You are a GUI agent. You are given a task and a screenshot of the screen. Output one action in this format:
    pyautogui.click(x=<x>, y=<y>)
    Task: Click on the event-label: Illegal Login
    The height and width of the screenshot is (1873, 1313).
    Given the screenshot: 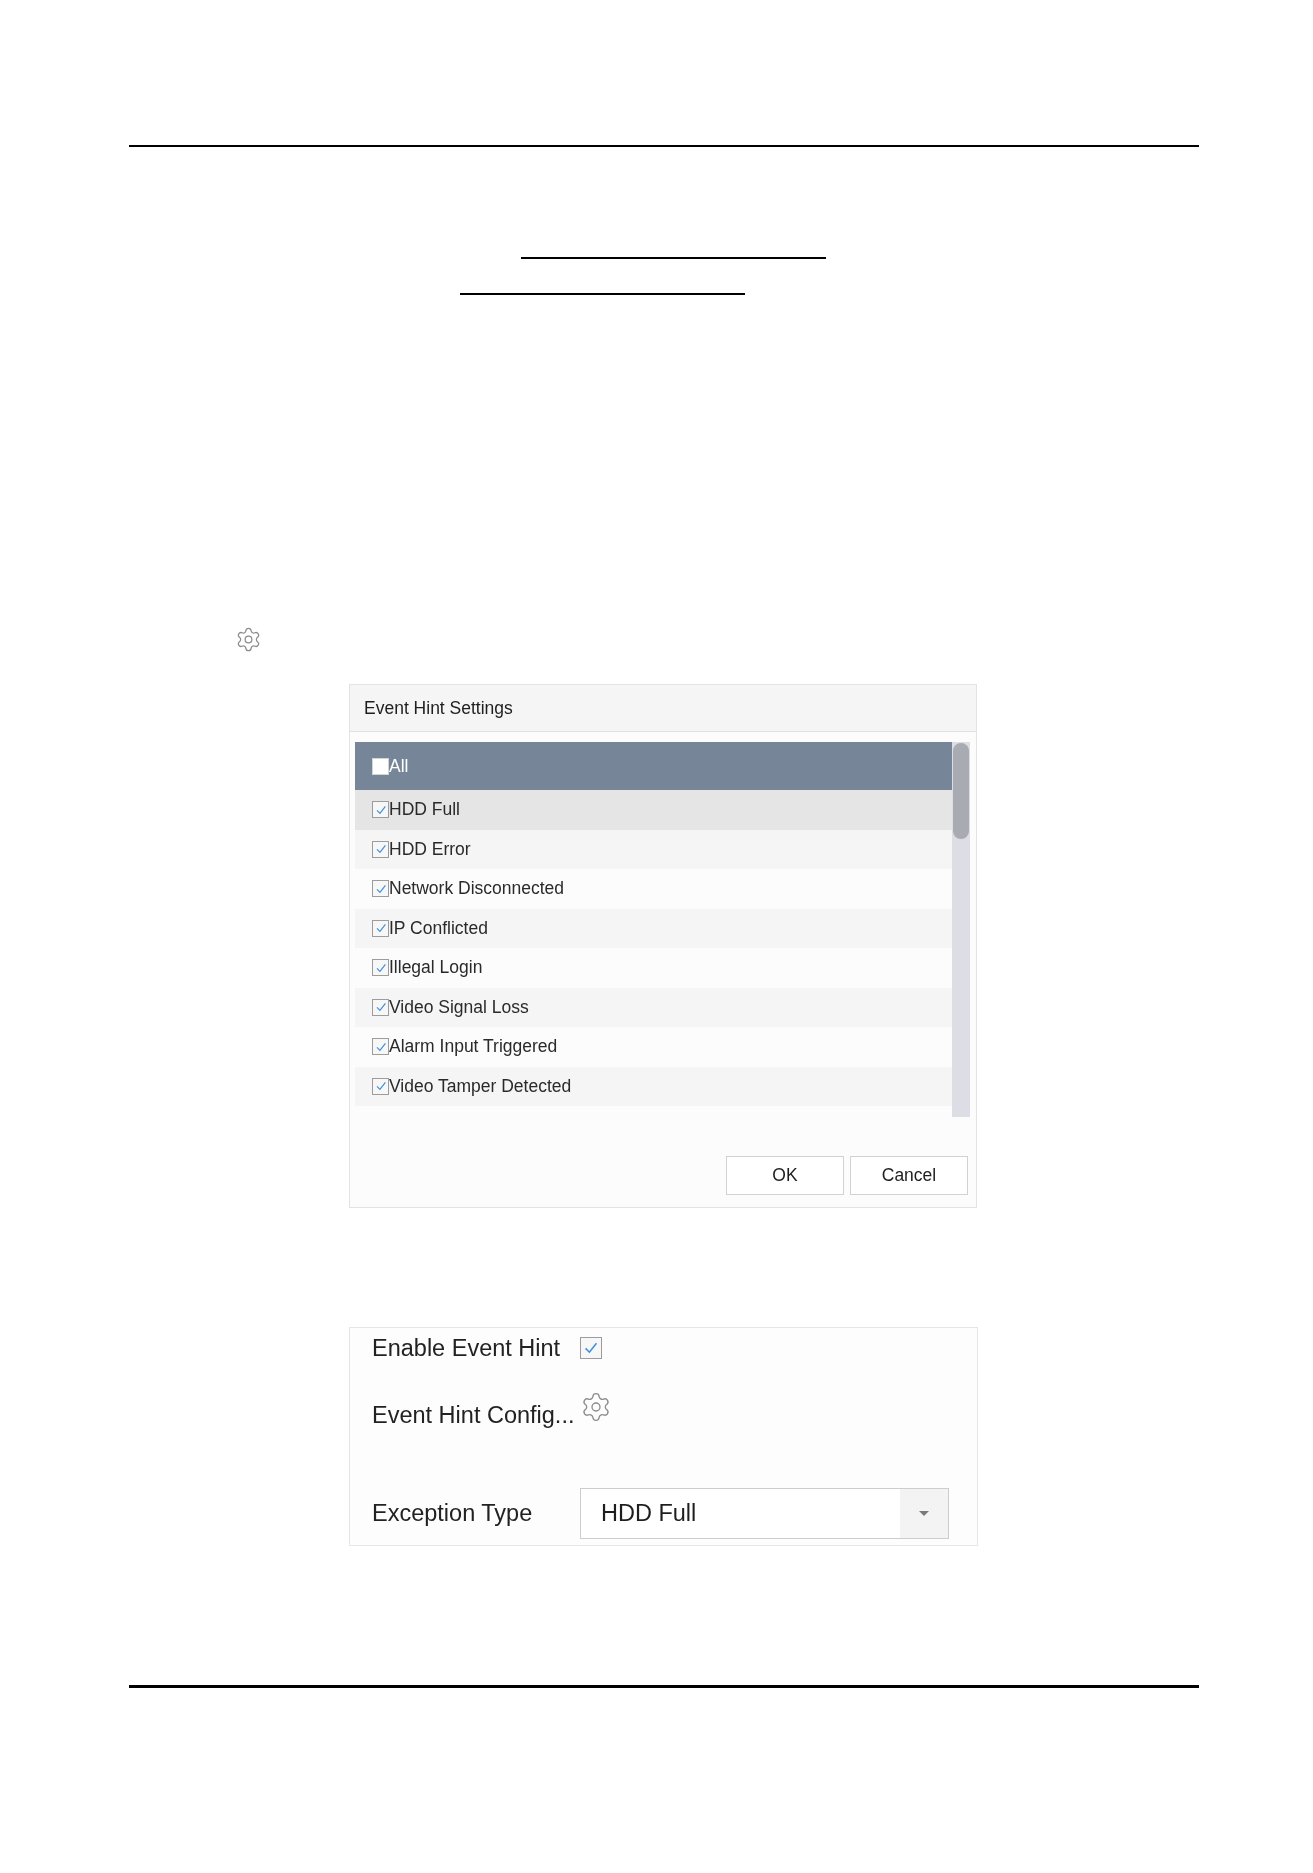 What is the action you would take?
    pyautogui.click(x=436, y=968)
    